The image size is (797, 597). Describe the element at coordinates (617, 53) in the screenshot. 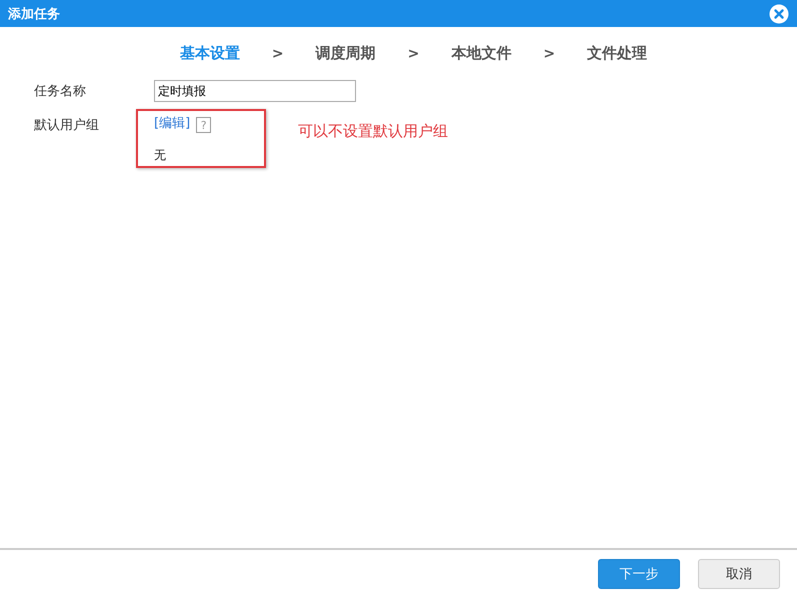

I see `step-tab: 文件处理` at that location.